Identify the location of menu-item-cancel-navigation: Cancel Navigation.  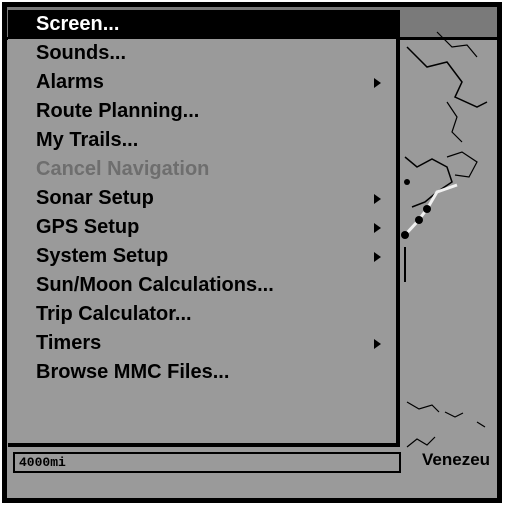
(202, 169).